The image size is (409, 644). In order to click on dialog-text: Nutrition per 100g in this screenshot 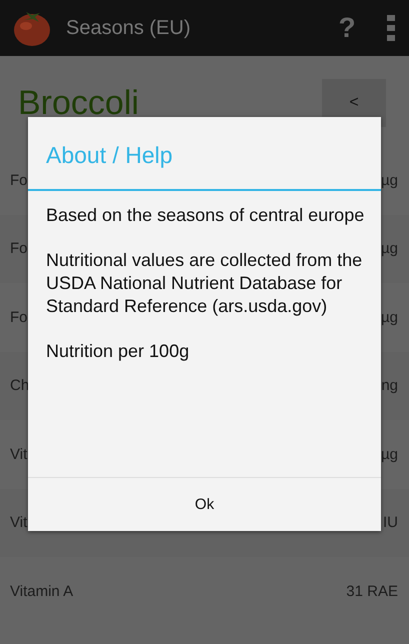, I will do `click(118, 351)`.